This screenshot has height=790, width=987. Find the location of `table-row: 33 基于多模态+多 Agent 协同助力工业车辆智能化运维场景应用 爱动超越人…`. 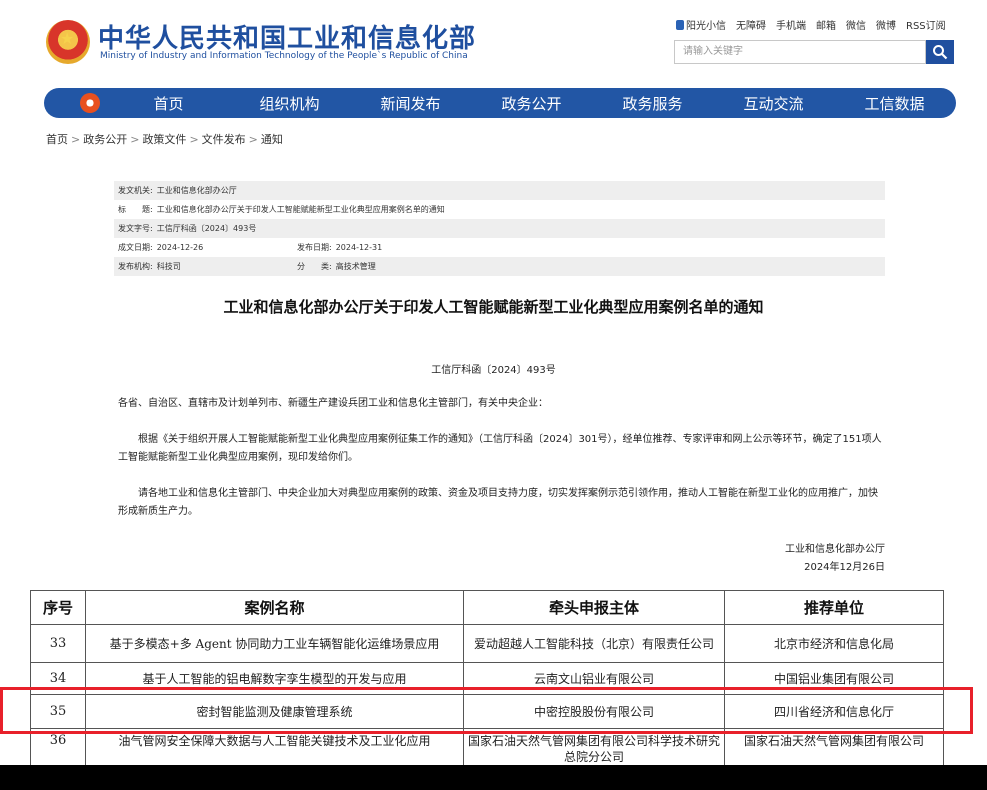

table-row: 33 基于多模态+多 Agent 协同助力工业车辆智能化运维场景应用 爱动超越人… is located at coordinates (487, 643).